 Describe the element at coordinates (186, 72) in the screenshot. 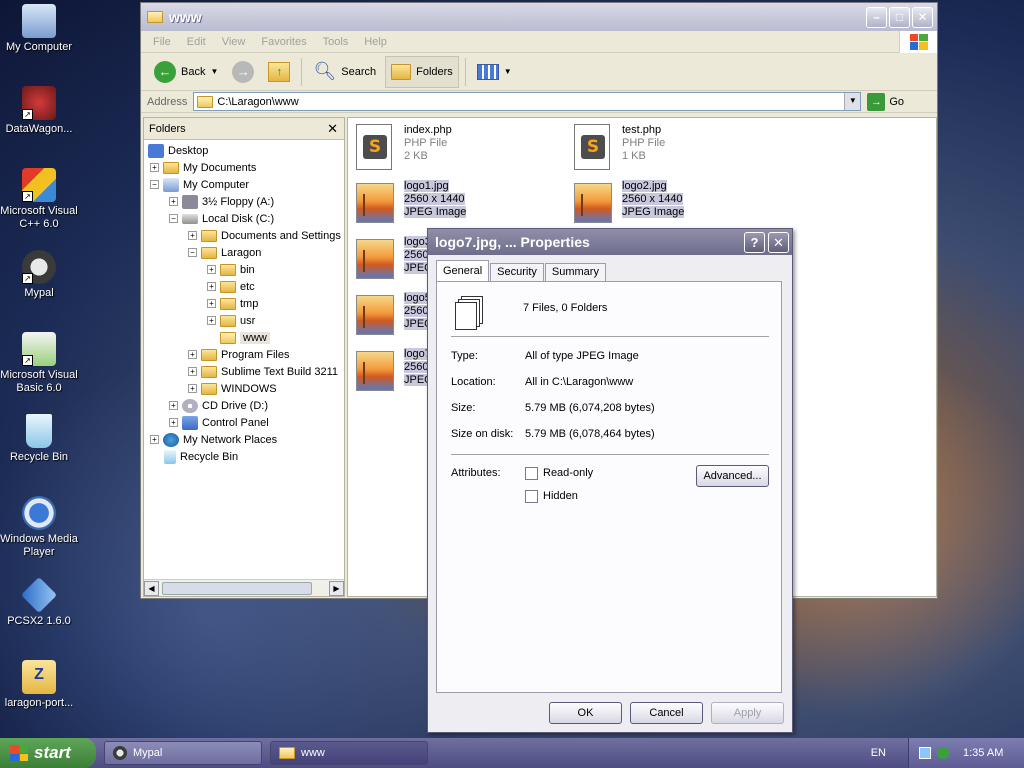

I see `back-button: ← Back ▼` at that location.